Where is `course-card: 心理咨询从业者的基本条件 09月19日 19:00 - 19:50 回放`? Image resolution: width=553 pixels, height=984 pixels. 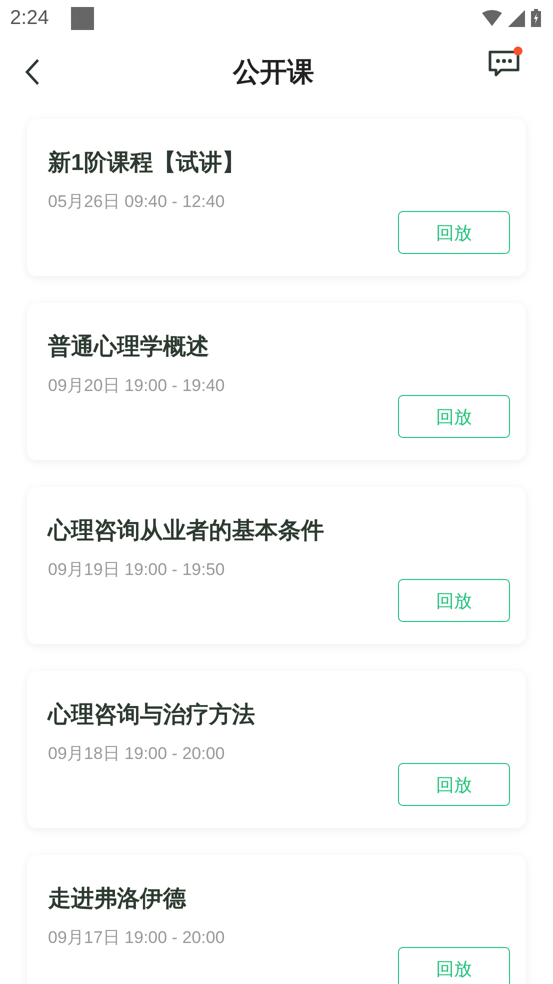 course-card: 心理咨询从业者的基本条件 09月19日 19:00 - 19:50 回放 is located at coordinates (276, 565).